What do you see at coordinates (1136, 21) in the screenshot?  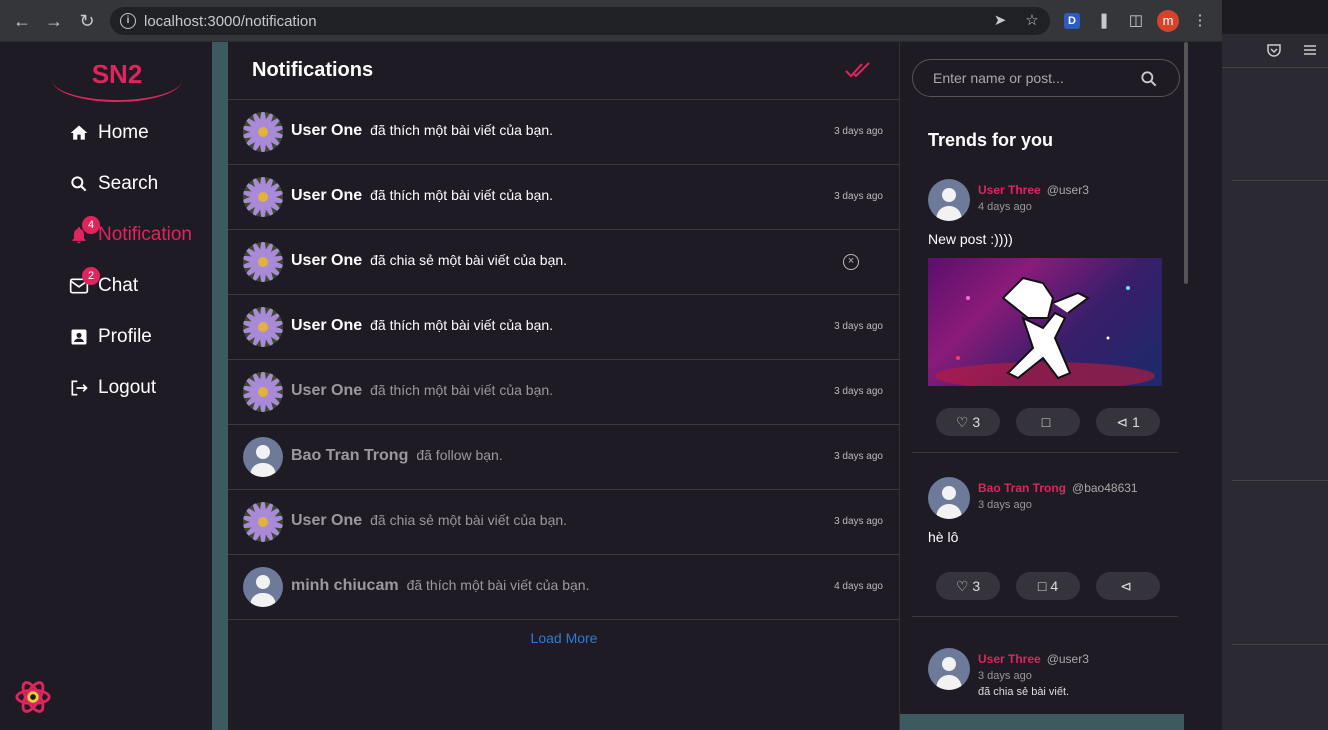 I see `side-panel-icon: ◫` at bounding box center [1136, 21].